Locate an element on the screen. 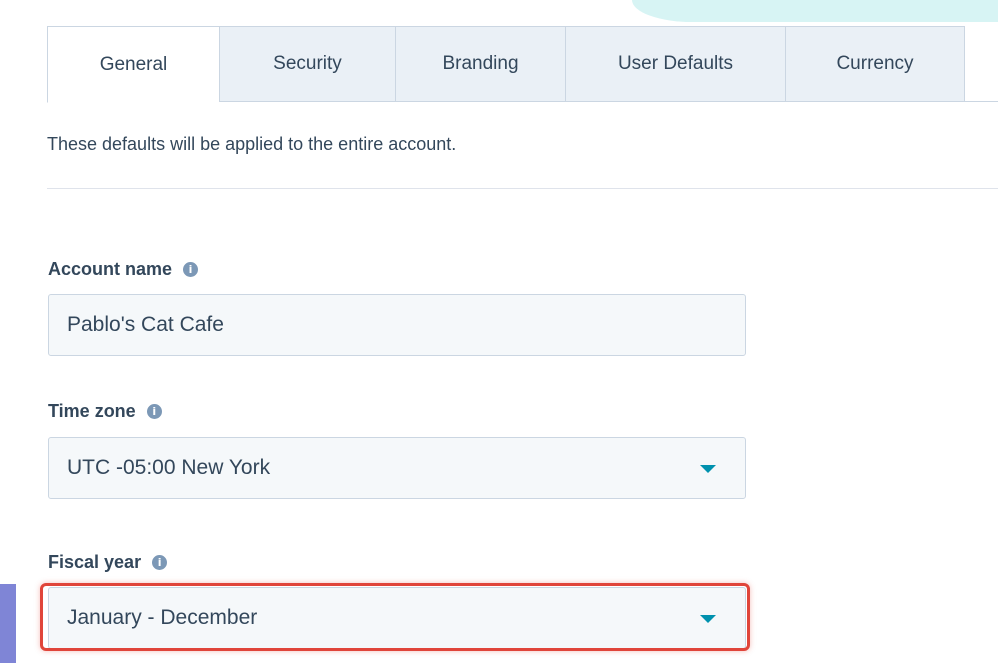  fiscal-year-label-text: Fiscal year is located at coordinates (95, 562).